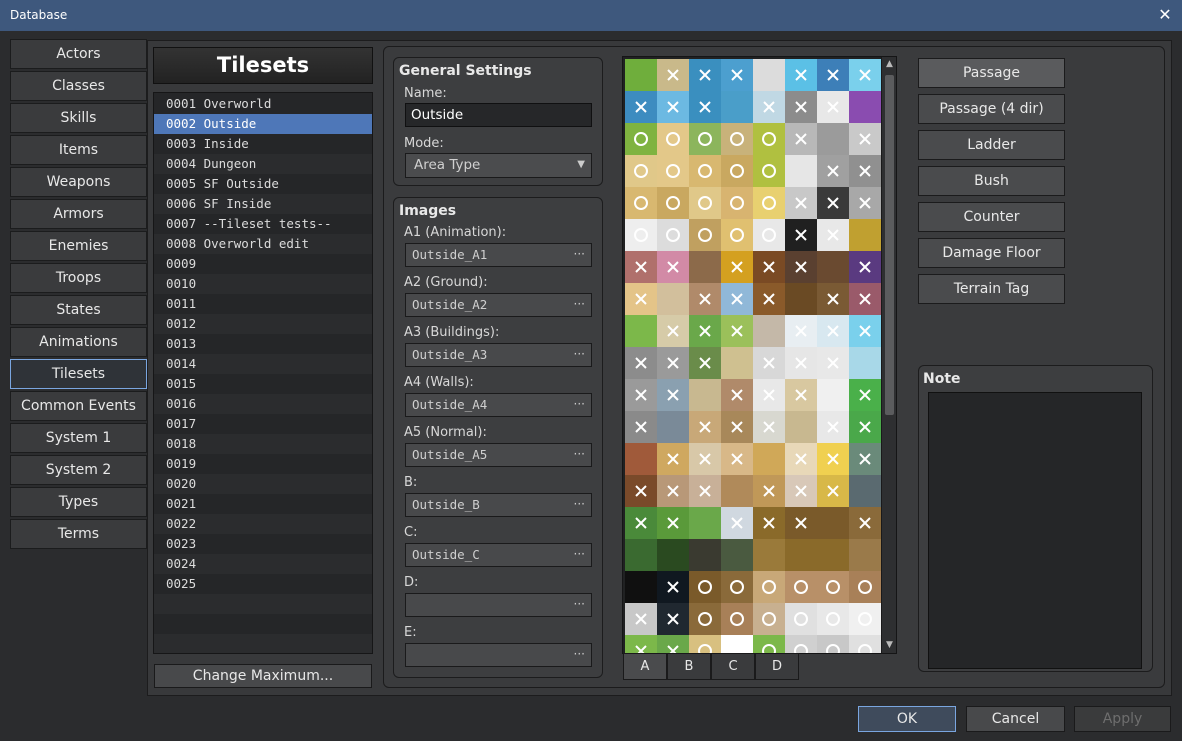 Image resolution: width=1182 pixels, height=741 pixels. I want to click on tileset-row: 0010, so click(263, 284).